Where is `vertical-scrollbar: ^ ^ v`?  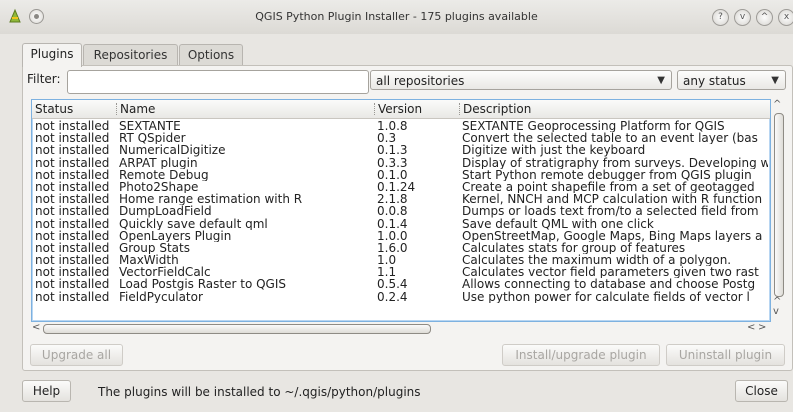 vertical-scrollbar: ^ ^ v is located at coordinates (778, 209).